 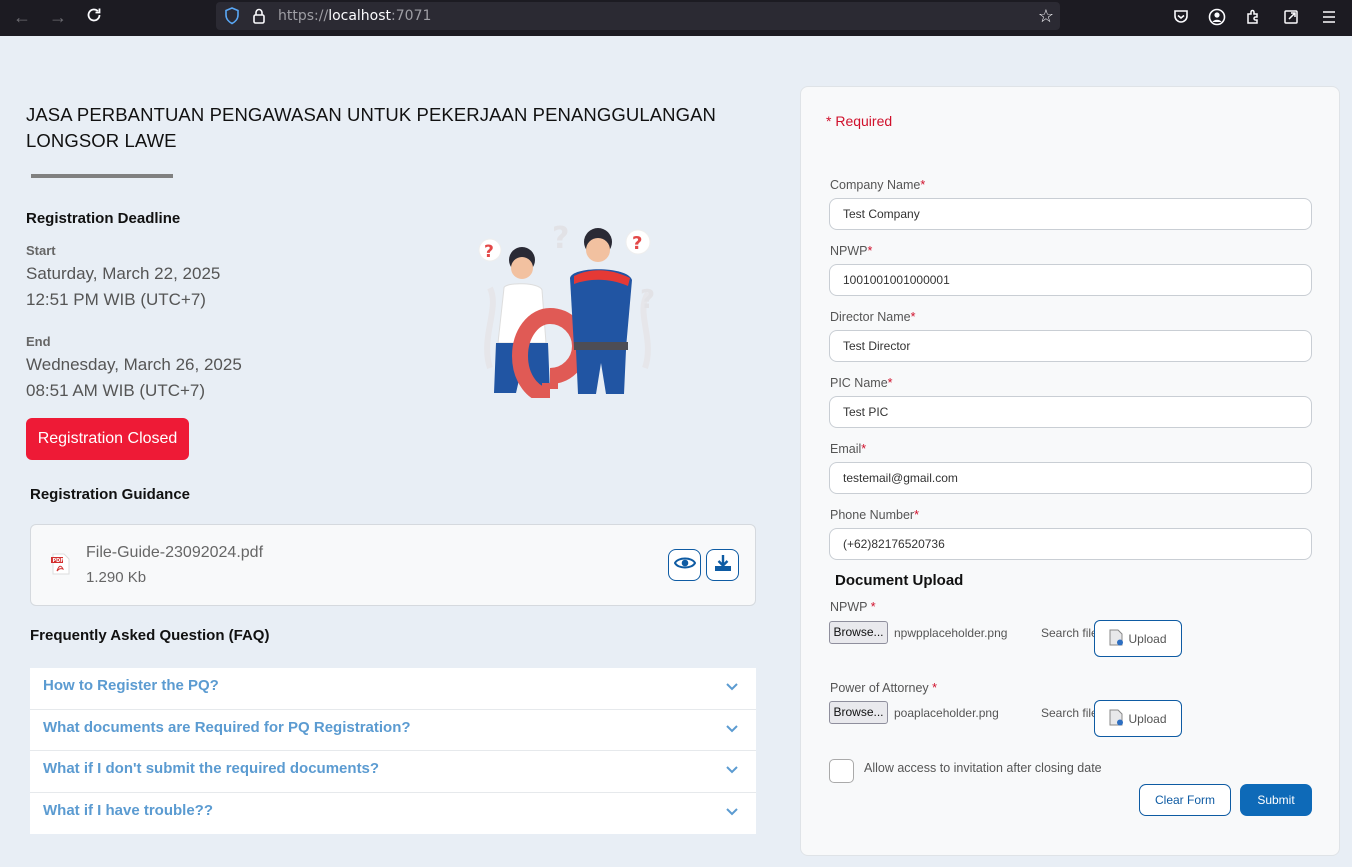 I want to click on back-icon: ←, so click(x=22, y=17).